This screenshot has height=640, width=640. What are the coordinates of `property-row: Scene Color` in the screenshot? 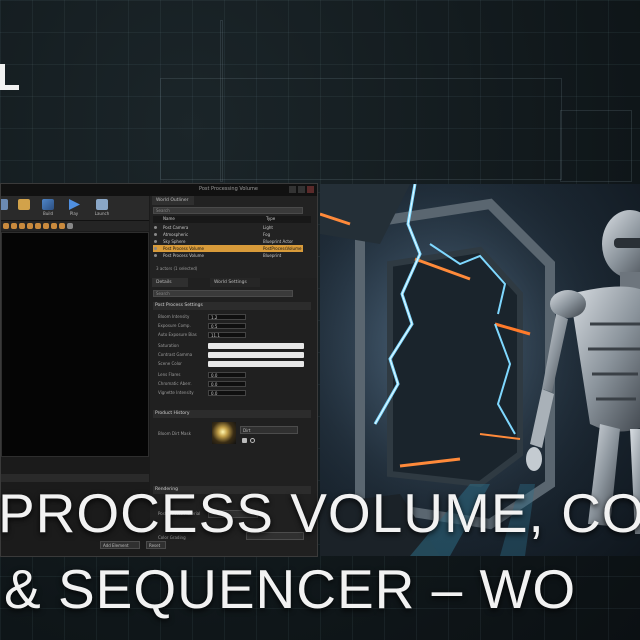 It's located at (231, 363).